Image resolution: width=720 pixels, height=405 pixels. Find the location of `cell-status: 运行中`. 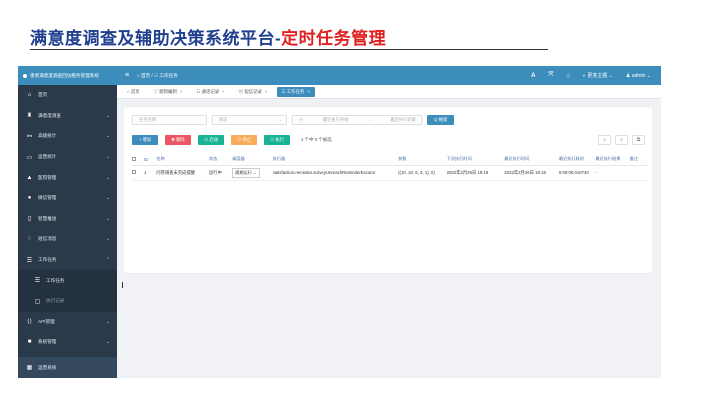

cell-status: 运行中 is located at coordinates (220, 173).